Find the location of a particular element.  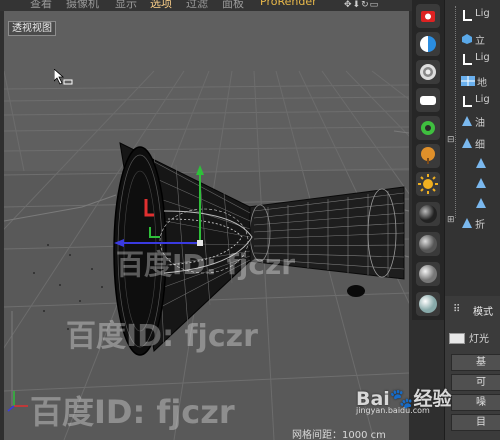

menu-camera: 摄像机 is located at coordinates (82, 5).